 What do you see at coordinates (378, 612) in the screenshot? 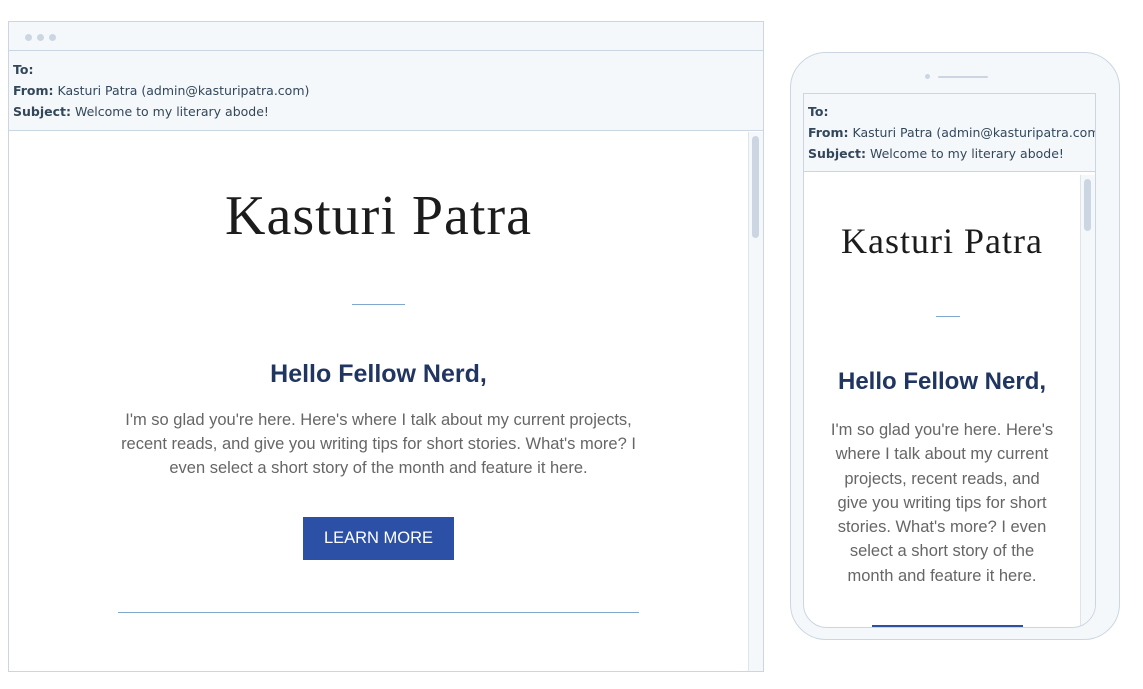
I see `long-divider` at bounding box center [378, 612].